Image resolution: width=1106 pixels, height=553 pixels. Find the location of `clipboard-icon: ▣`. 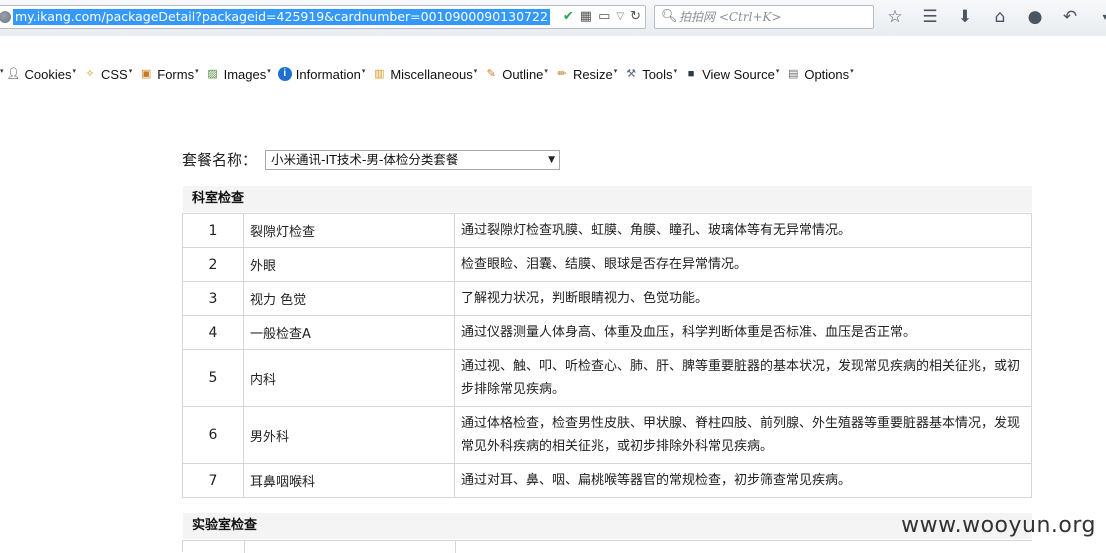

clipboard-icon: ▣ is located at coordinates (146, 74).